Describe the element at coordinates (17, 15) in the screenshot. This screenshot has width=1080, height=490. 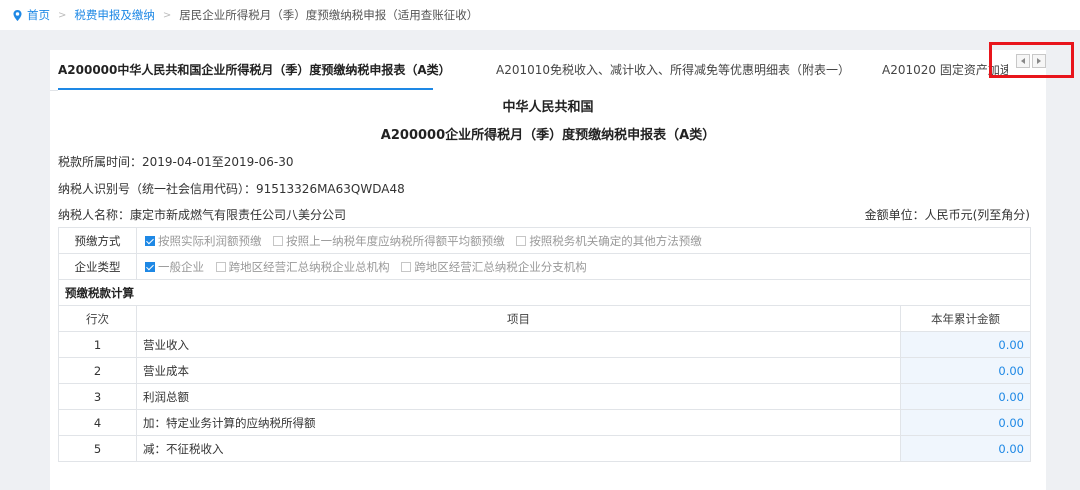
I see `location-pin-icon` at that location.